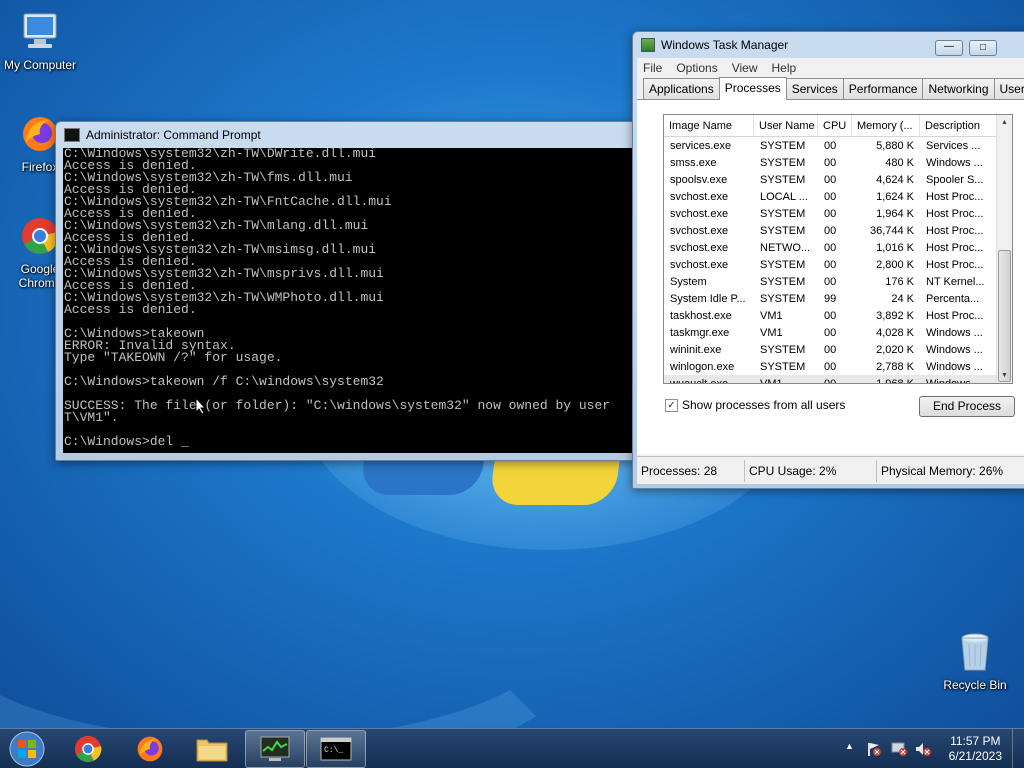  I want to click on menu-options: Options, so click(696, 68).